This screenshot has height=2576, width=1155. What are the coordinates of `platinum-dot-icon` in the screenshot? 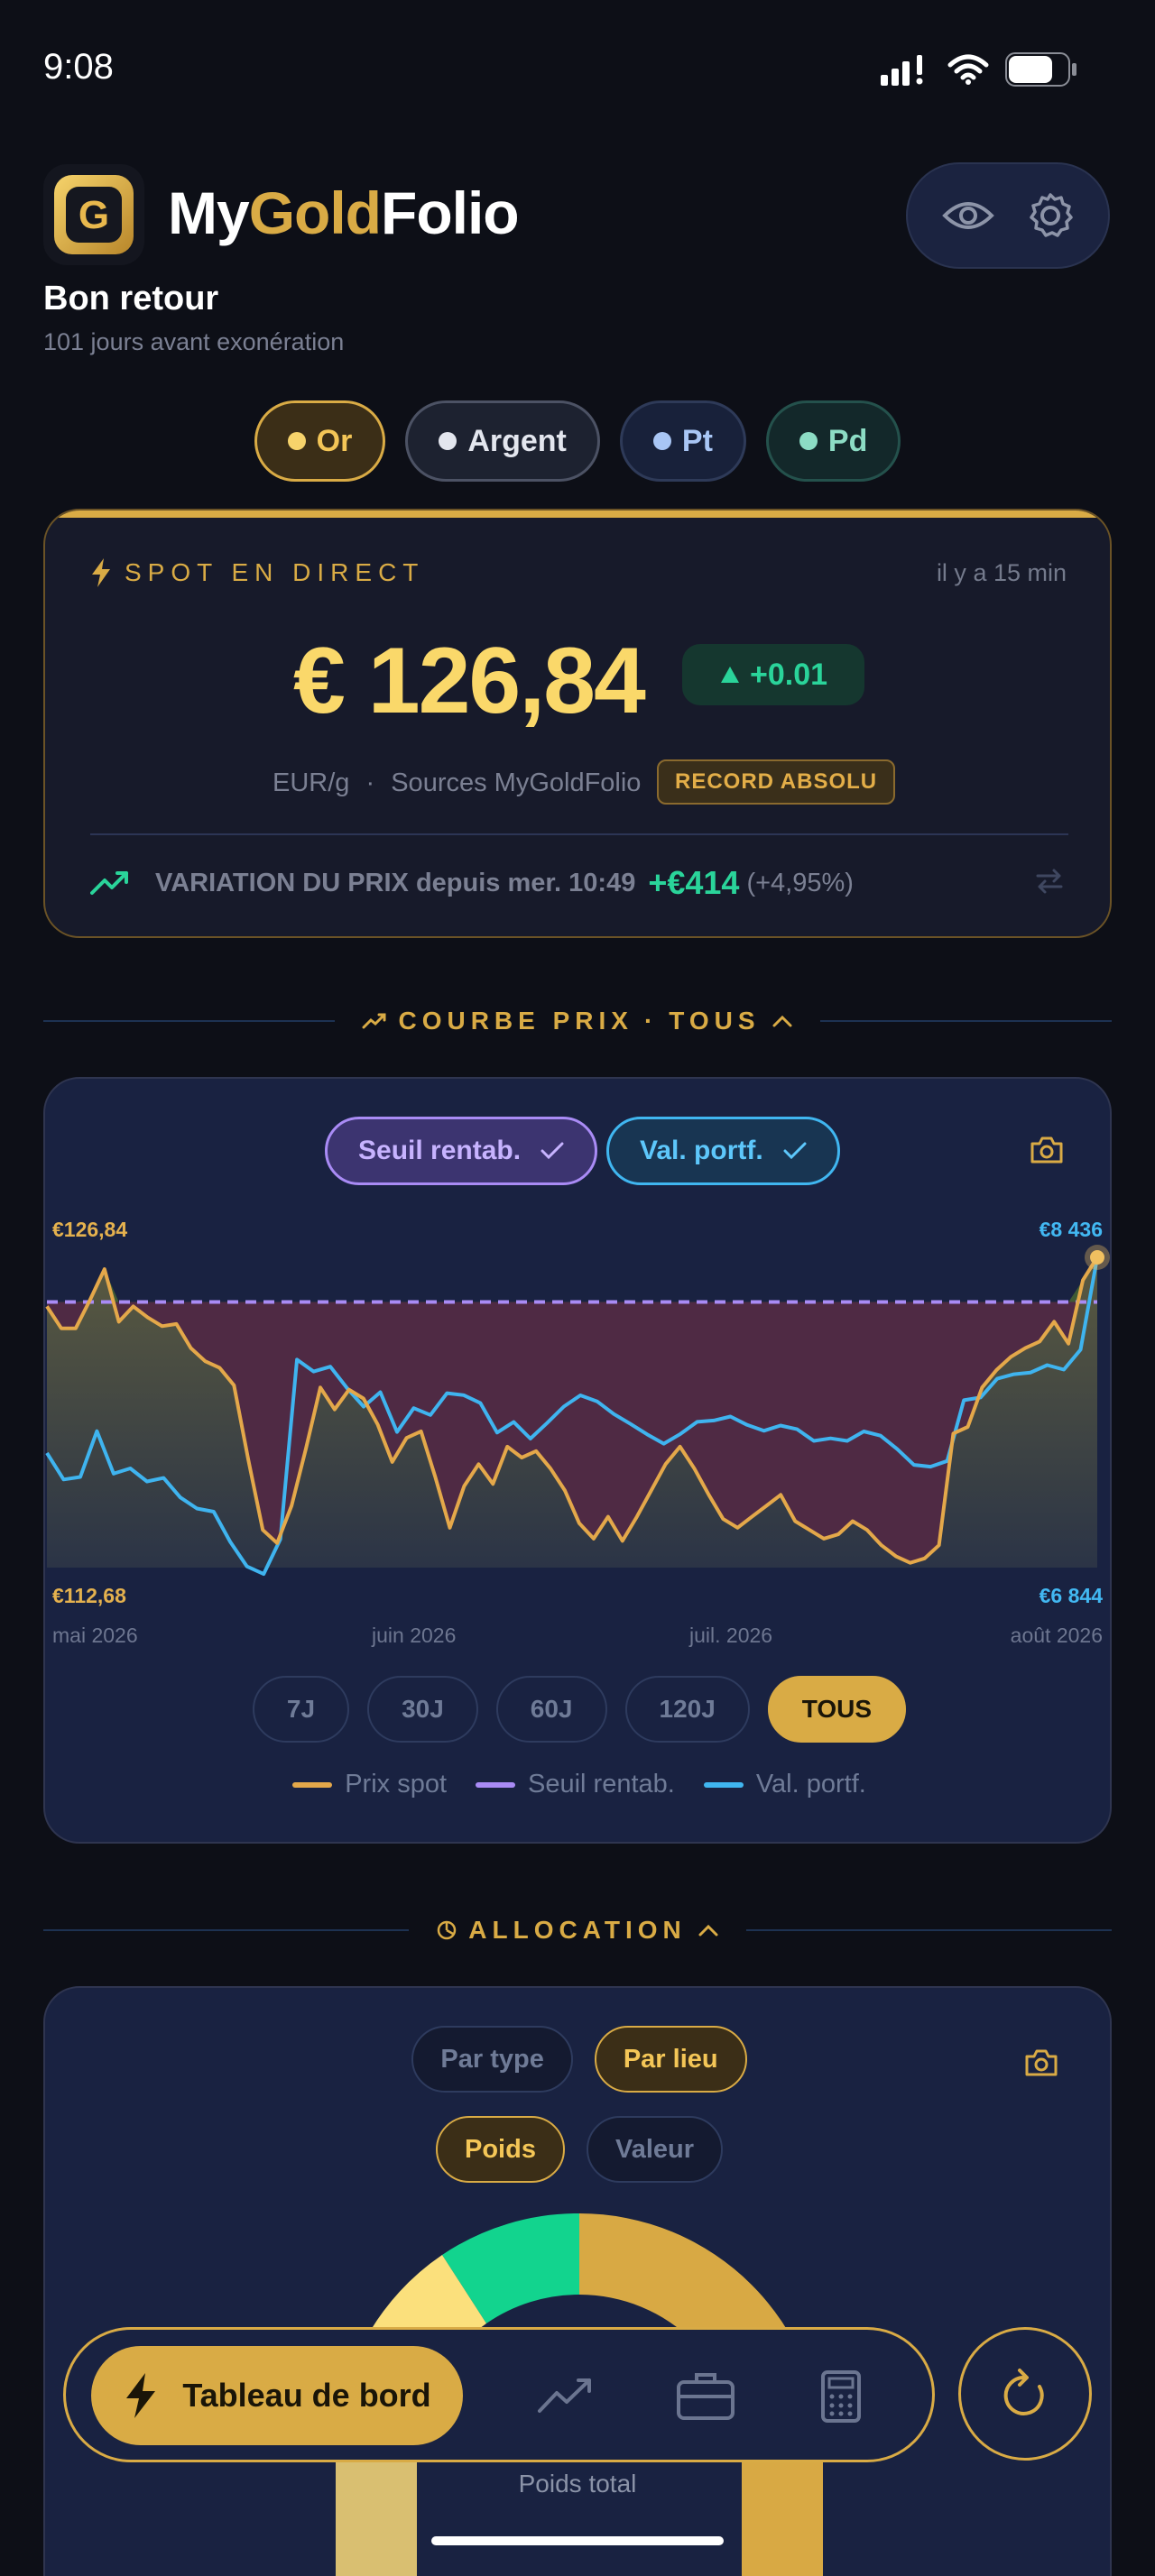 It's located at (661, 441).